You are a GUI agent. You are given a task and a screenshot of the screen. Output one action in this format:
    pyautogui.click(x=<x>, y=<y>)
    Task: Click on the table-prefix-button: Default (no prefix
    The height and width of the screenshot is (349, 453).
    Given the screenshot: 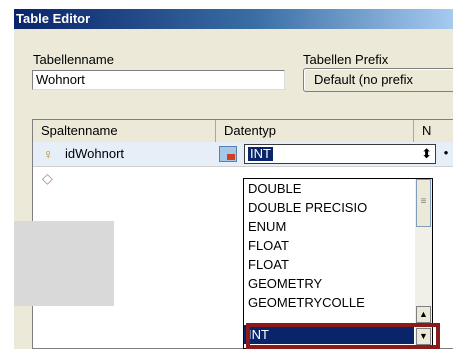 What is the action you would take?
    pyautogui.click(x=378, y=80)
    